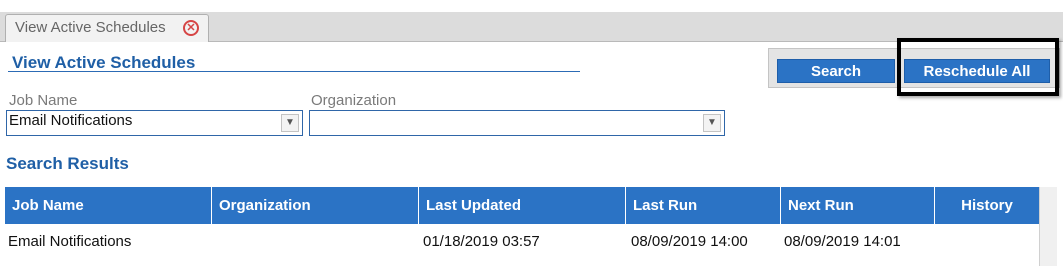 The width and height of the screenshot is (1063, 266). Describe the element at coordinates (987, 205) in the screenshot. I see `column-header-history: History` at that location.